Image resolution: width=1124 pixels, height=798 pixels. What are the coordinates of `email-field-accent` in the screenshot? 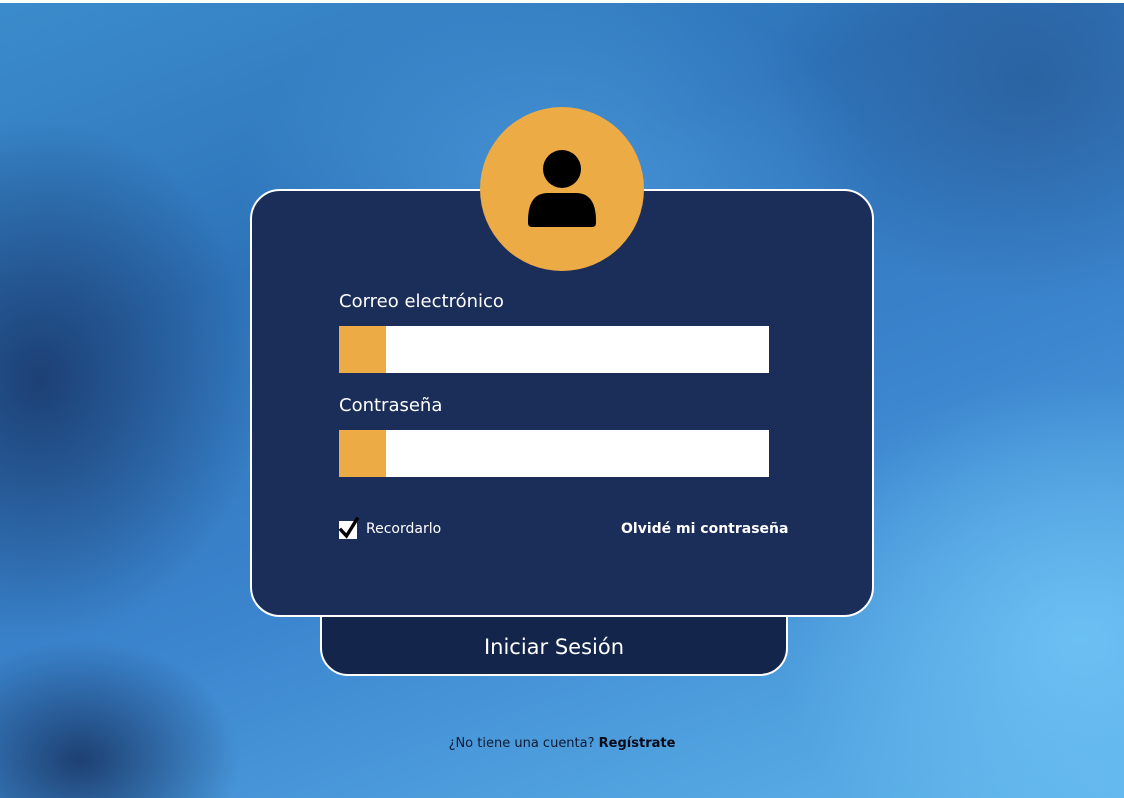 It's located at (362, 349).